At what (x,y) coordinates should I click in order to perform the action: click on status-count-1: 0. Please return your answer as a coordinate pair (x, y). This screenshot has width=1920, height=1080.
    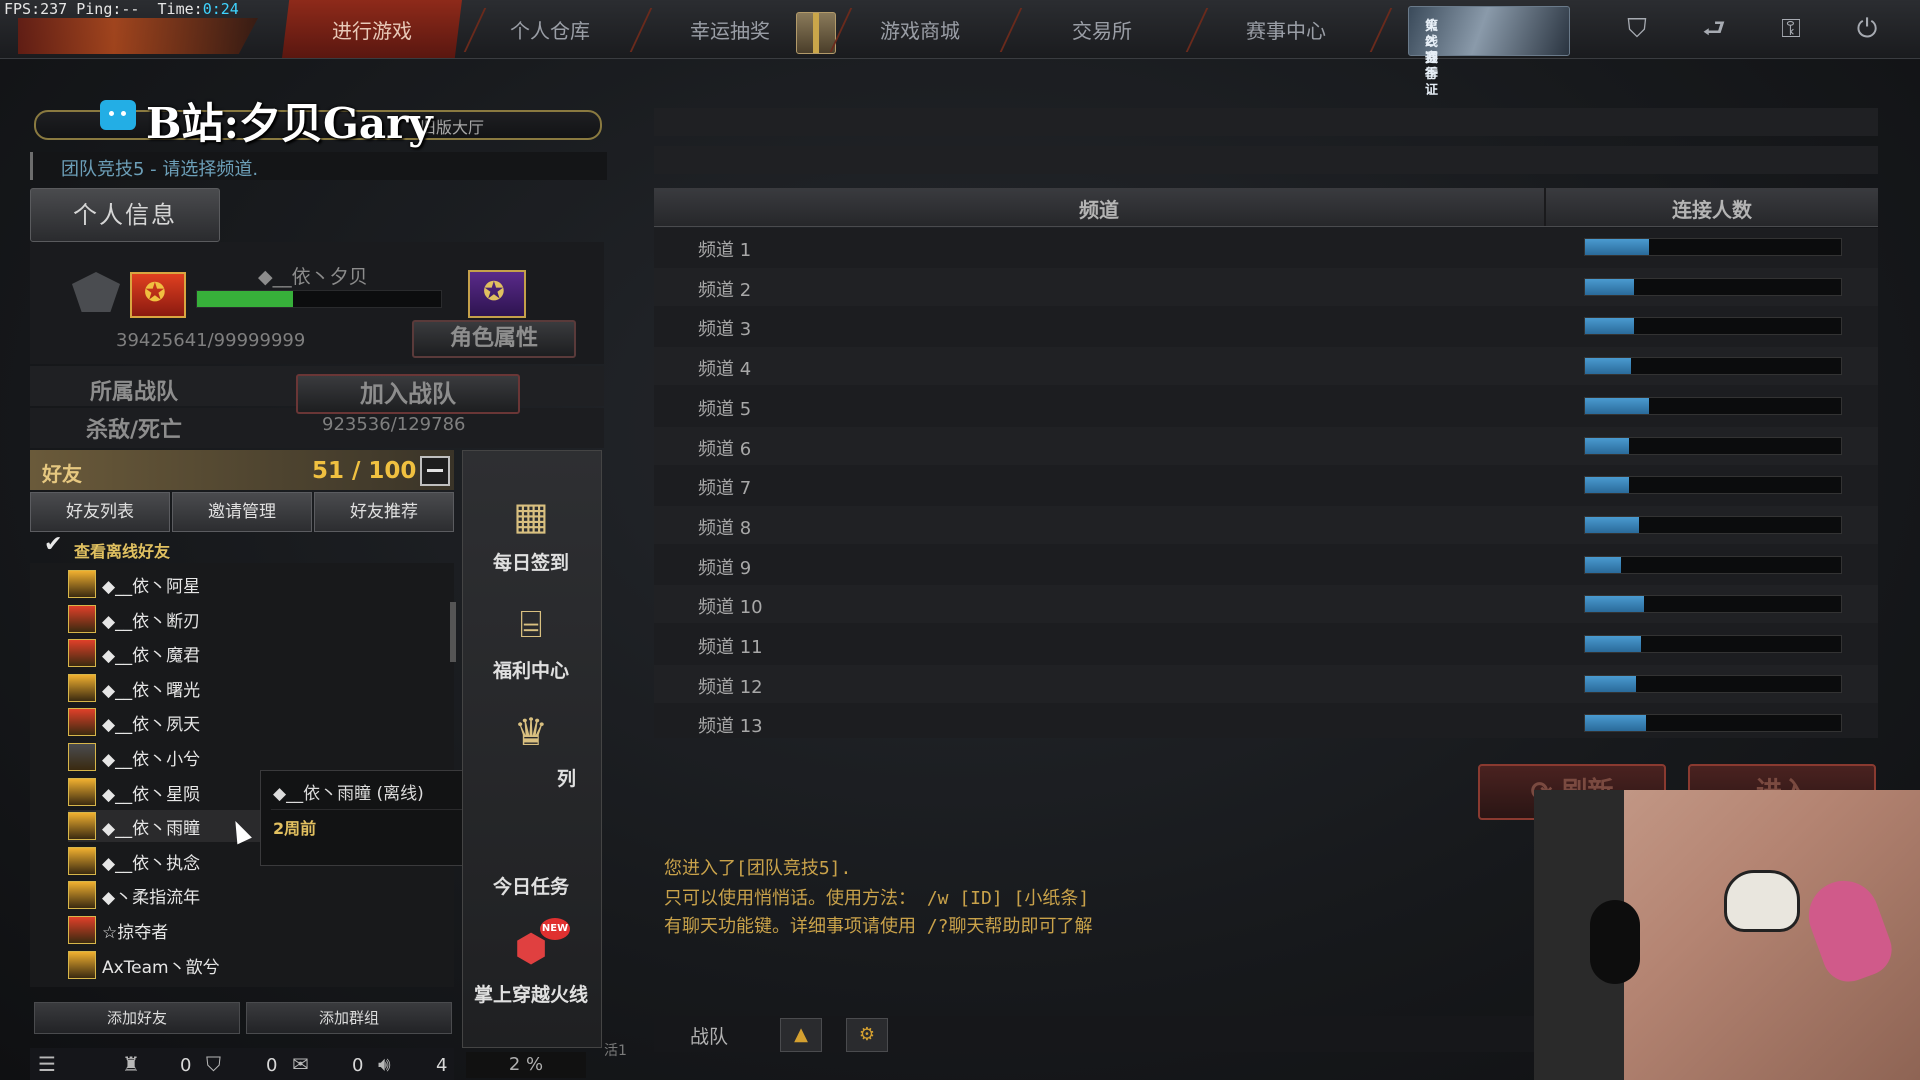
    Looking at the image, I should click on (186, 1065).